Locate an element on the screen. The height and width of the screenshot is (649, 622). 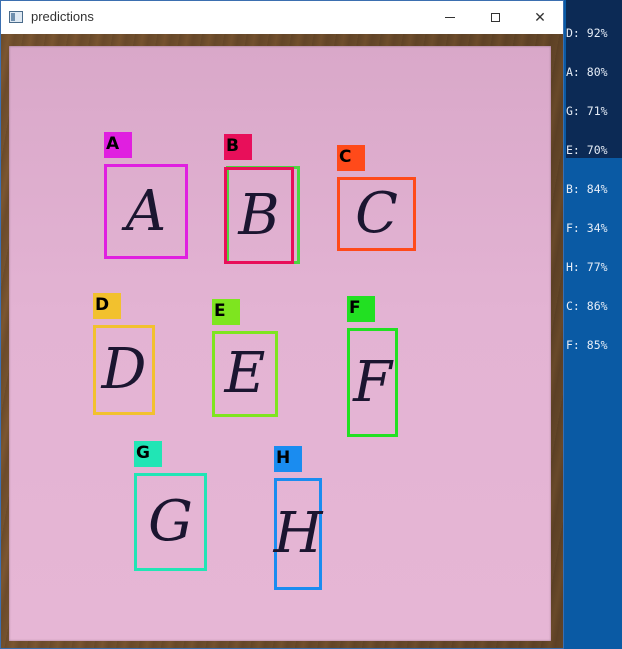
console-line: F: 85% is located at coordinates (587, 345).